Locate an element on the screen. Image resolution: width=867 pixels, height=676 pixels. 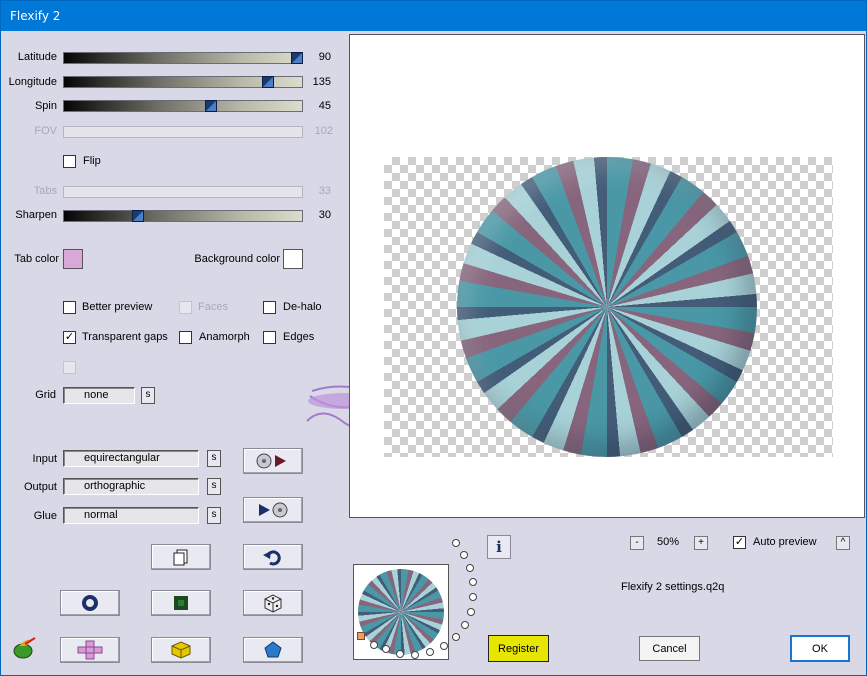
longitude-value: 135 is located at coordinates (321, 82).